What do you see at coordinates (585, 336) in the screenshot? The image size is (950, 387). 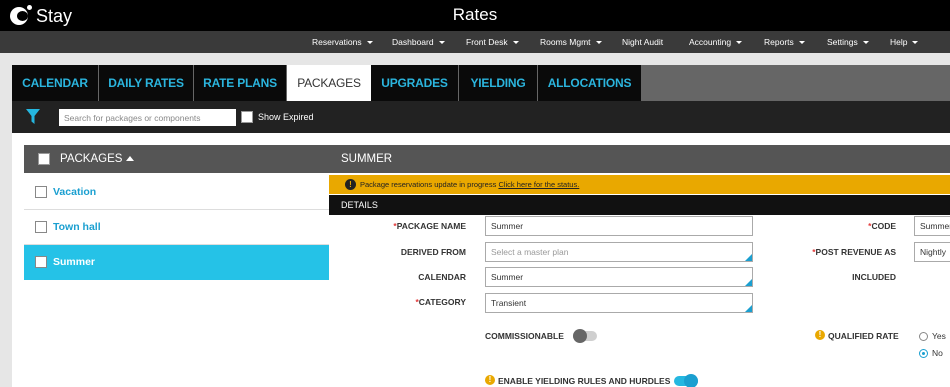 I see `commissionable-toggle` at bounding box center [585, 336].